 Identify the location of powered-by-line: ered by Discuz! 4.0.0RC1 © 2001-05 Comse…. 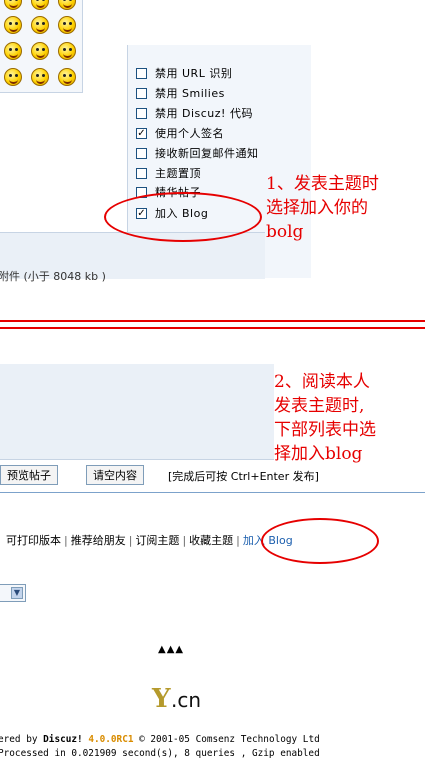
(160, 740).